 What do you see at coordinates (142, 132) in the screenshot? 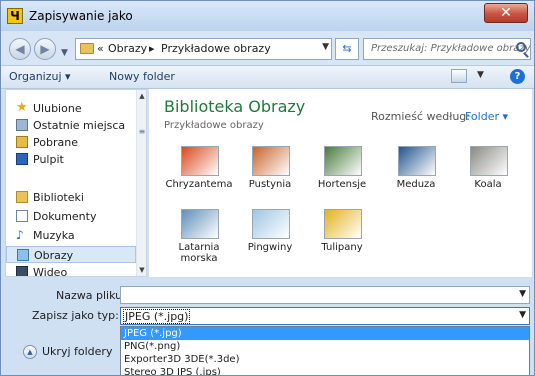
I see `scroll-grip-icon: ≡` at bounding box center [142, 132].